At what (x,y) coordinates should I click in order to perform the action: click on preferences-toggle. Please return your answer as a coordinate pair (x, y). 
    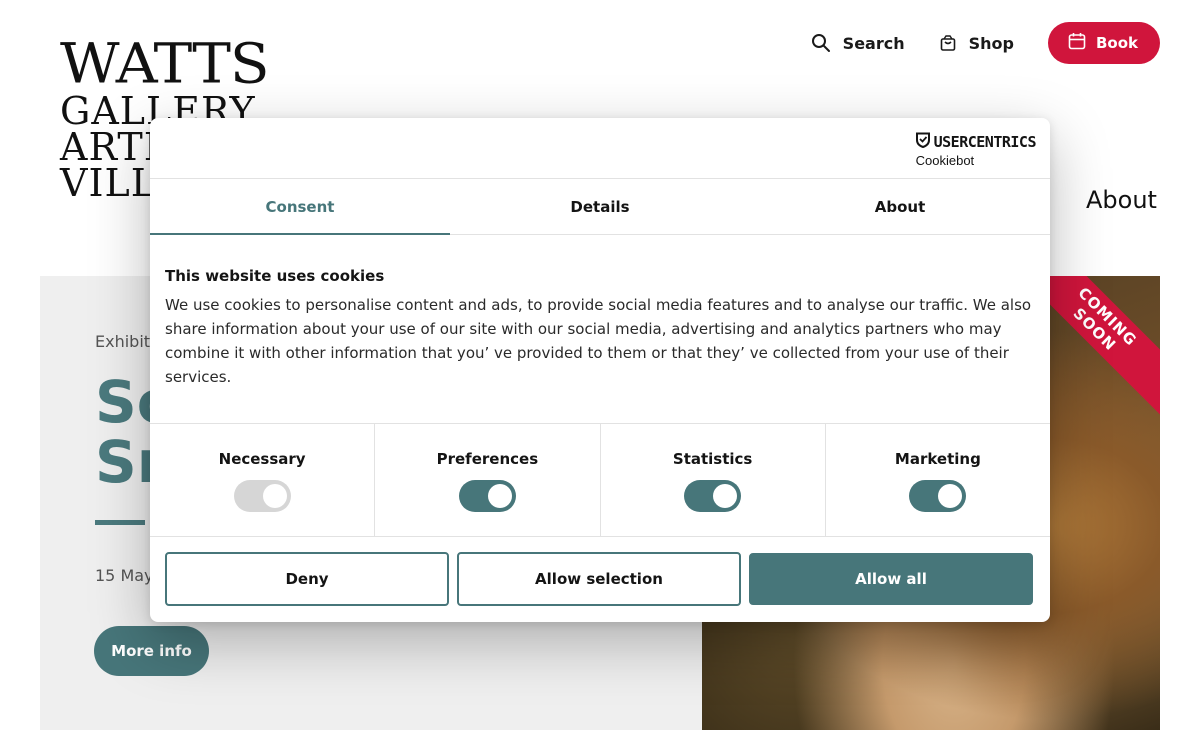
    Looking at the image, I should click on (487, 496).